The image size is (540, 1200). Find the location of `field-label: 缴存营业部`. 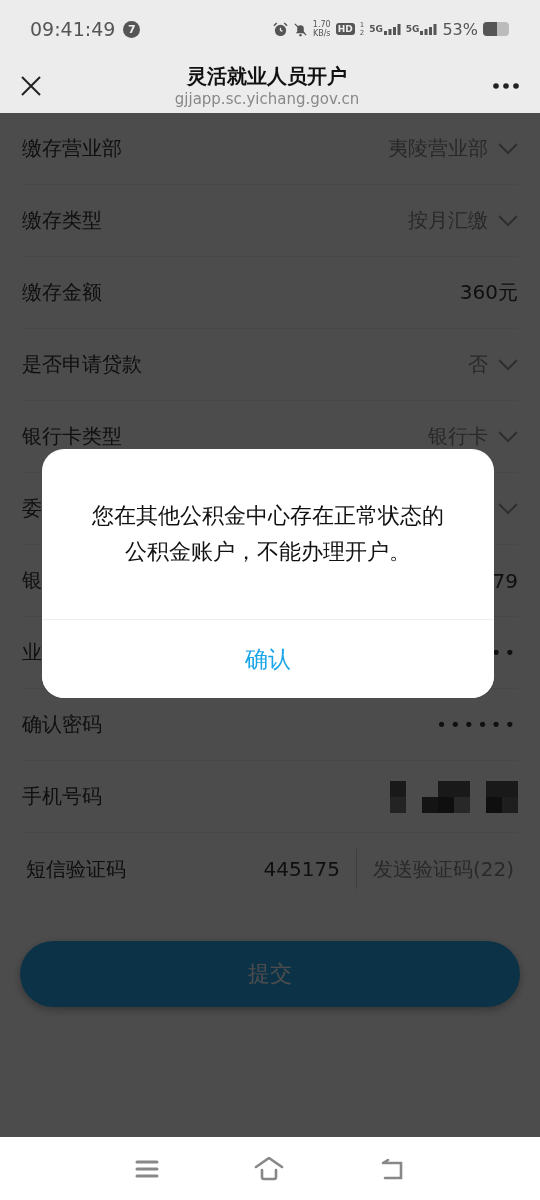

field-label: 缴存营业部 is located at coordinates (72, 148).